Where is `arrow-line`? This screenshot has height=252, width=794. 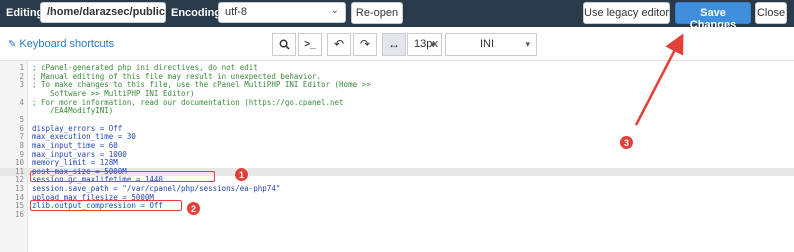
arrow-line is located at coordinates (659, 79).